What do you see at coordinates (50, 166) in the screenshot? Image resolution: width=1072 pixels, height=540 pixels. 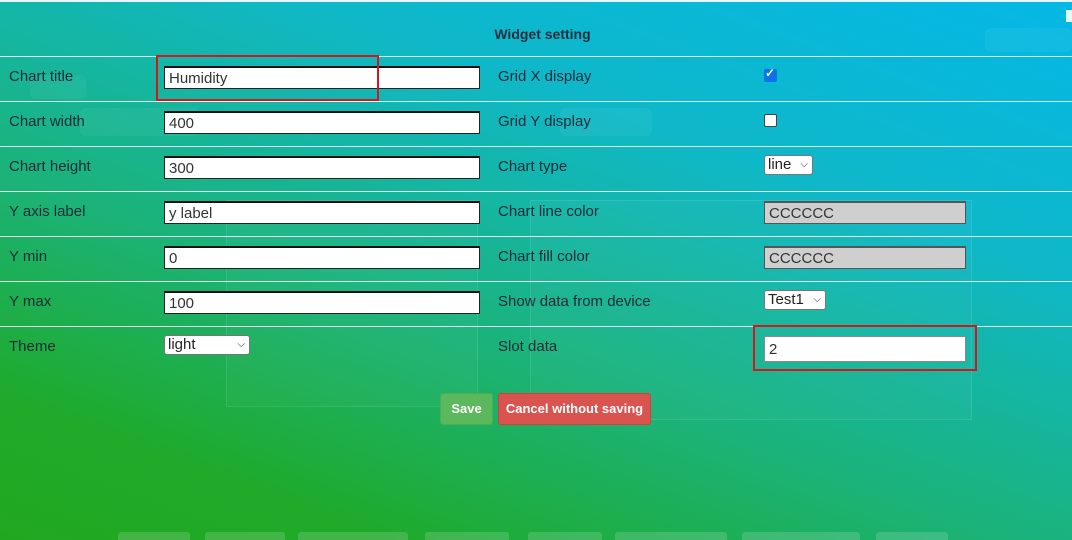 I see `chart-height-label: Chart height` at bounding box center [50, 166].